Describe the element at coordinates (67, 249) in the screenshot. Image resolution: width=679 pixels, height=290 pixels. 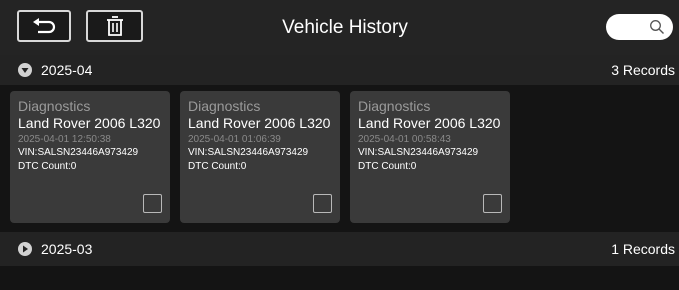
I see `group-label: 2025-03` at that location.